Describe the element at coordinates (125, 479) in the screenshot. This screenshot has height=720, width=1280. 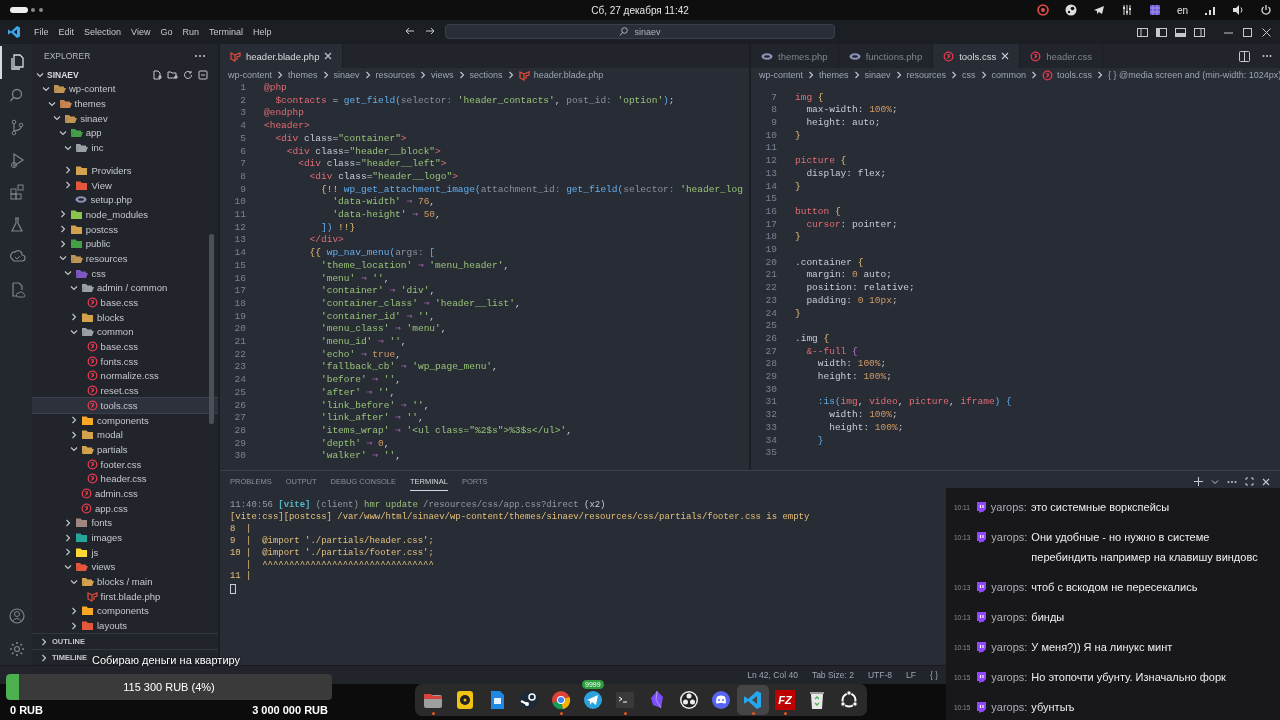
I see `tree-item: header.css` at that location.